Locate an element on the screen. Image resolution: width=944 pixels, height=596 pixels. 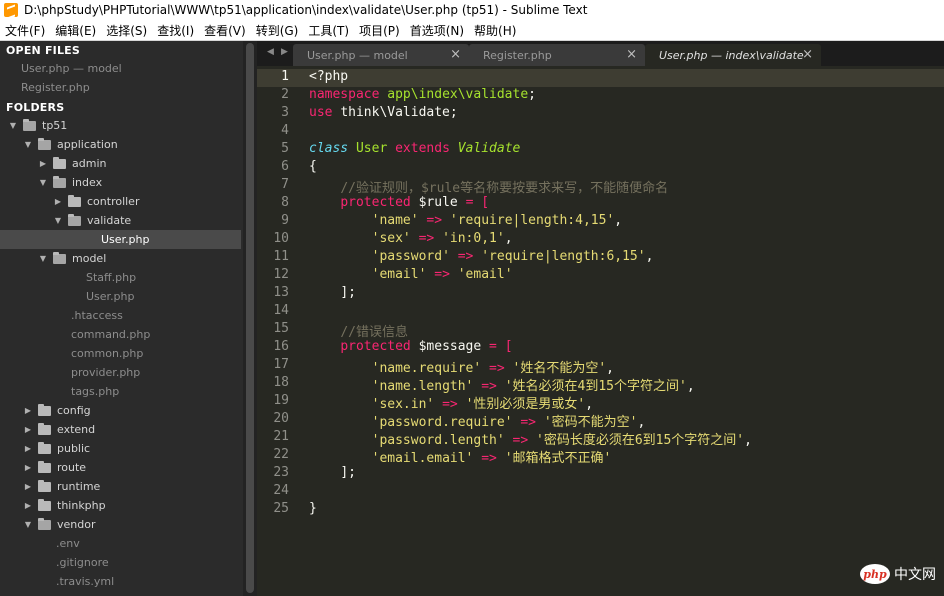
array-key: 'name.require' is located at coordinates (426, 368).